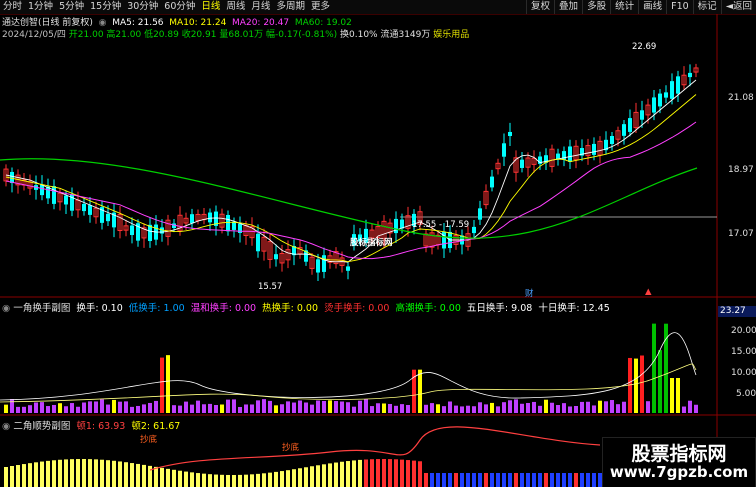 The height and width of the screenshot is (487, 756). I want to click on sub2-v1: 顿1: 63.93, so click(101, 426).